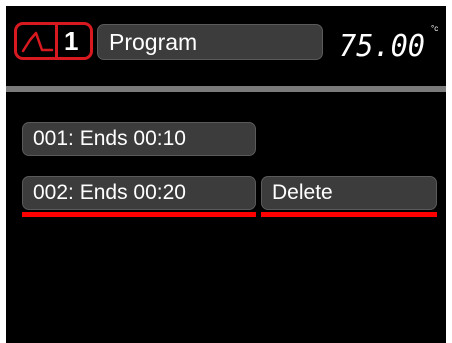 This screenshot has height=343, width=452. What do you see at coordinates (226, 89) in the screenshot?
I see `header-divider` at bounding box center [226, 89].